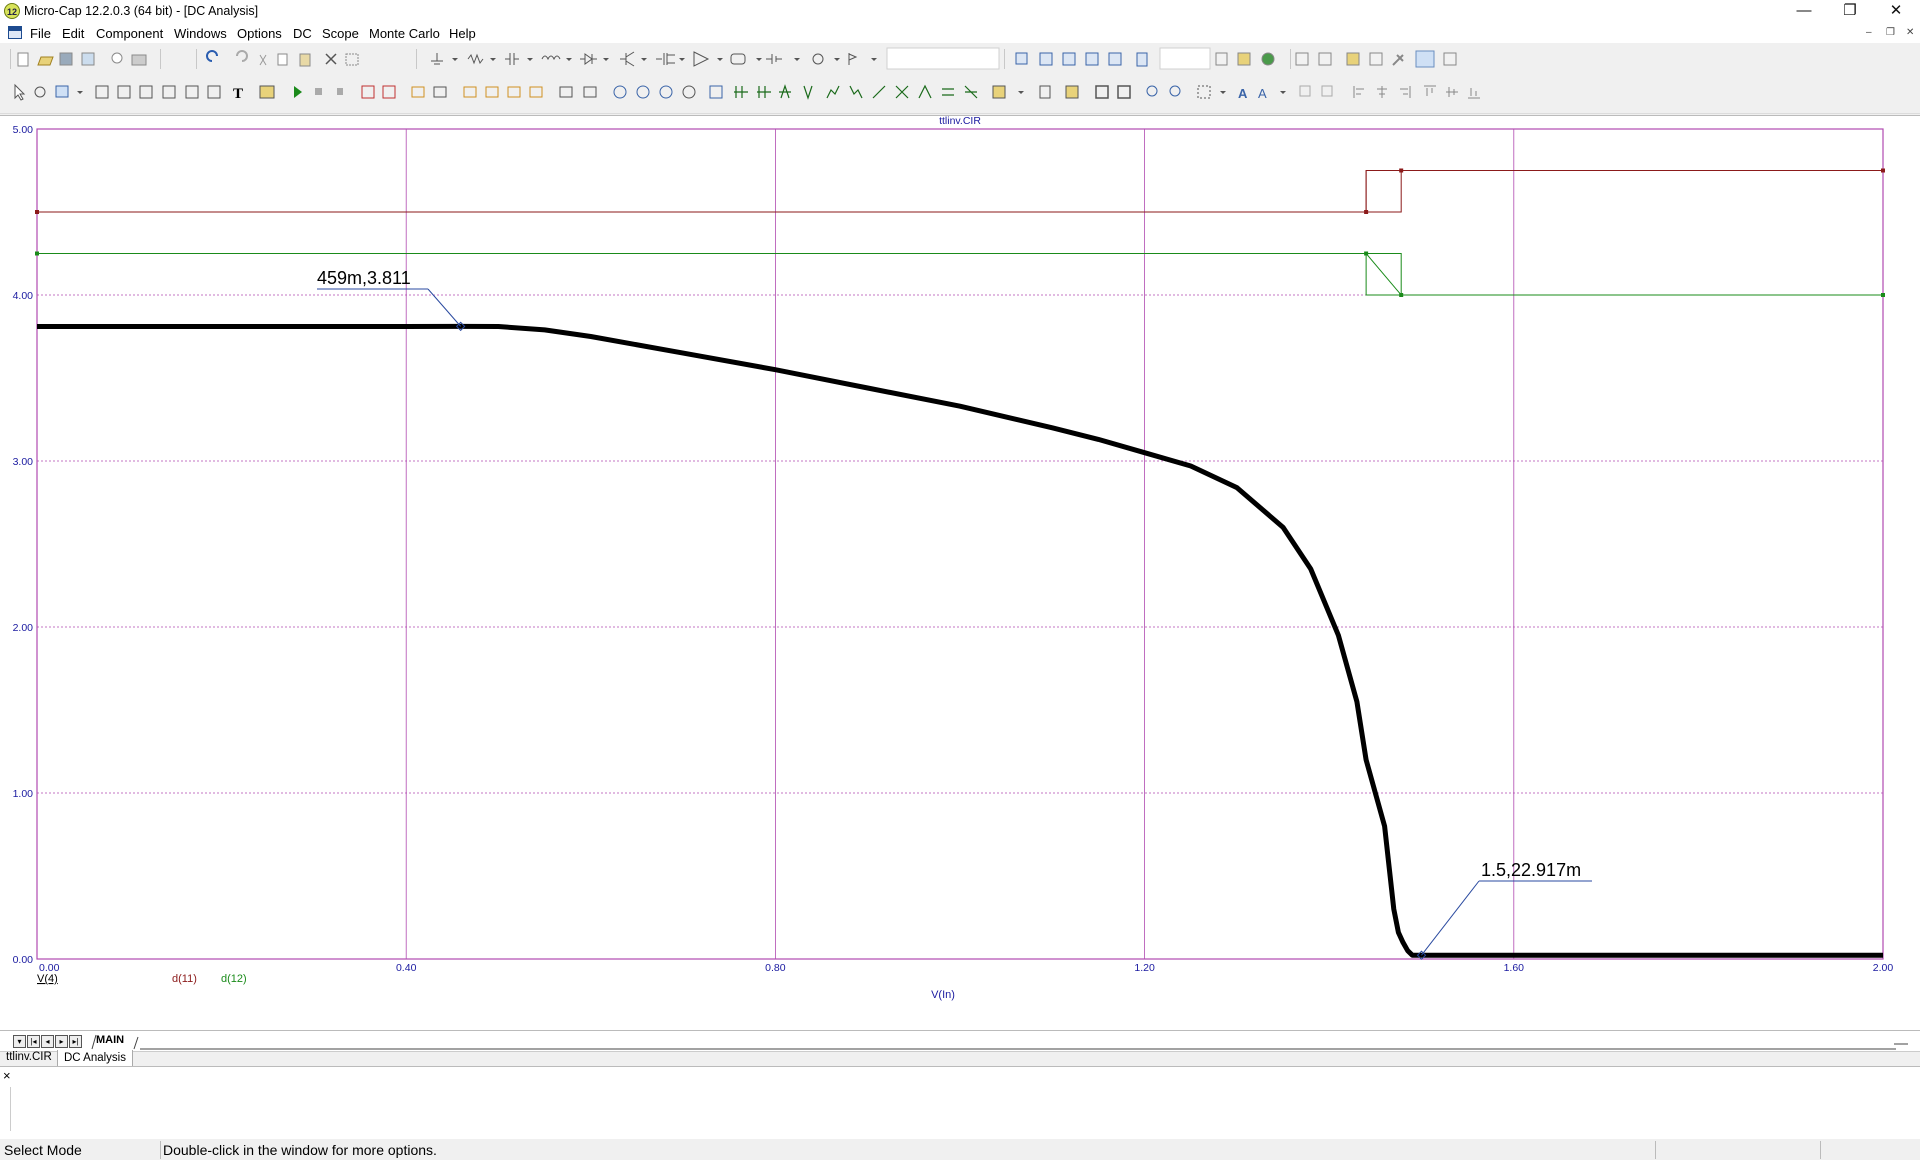 The width and height of the screenshot is (1920, 1160). Describe the element at coordinates (774, 59) in the screenshot. I see `battery-icon` at that location.